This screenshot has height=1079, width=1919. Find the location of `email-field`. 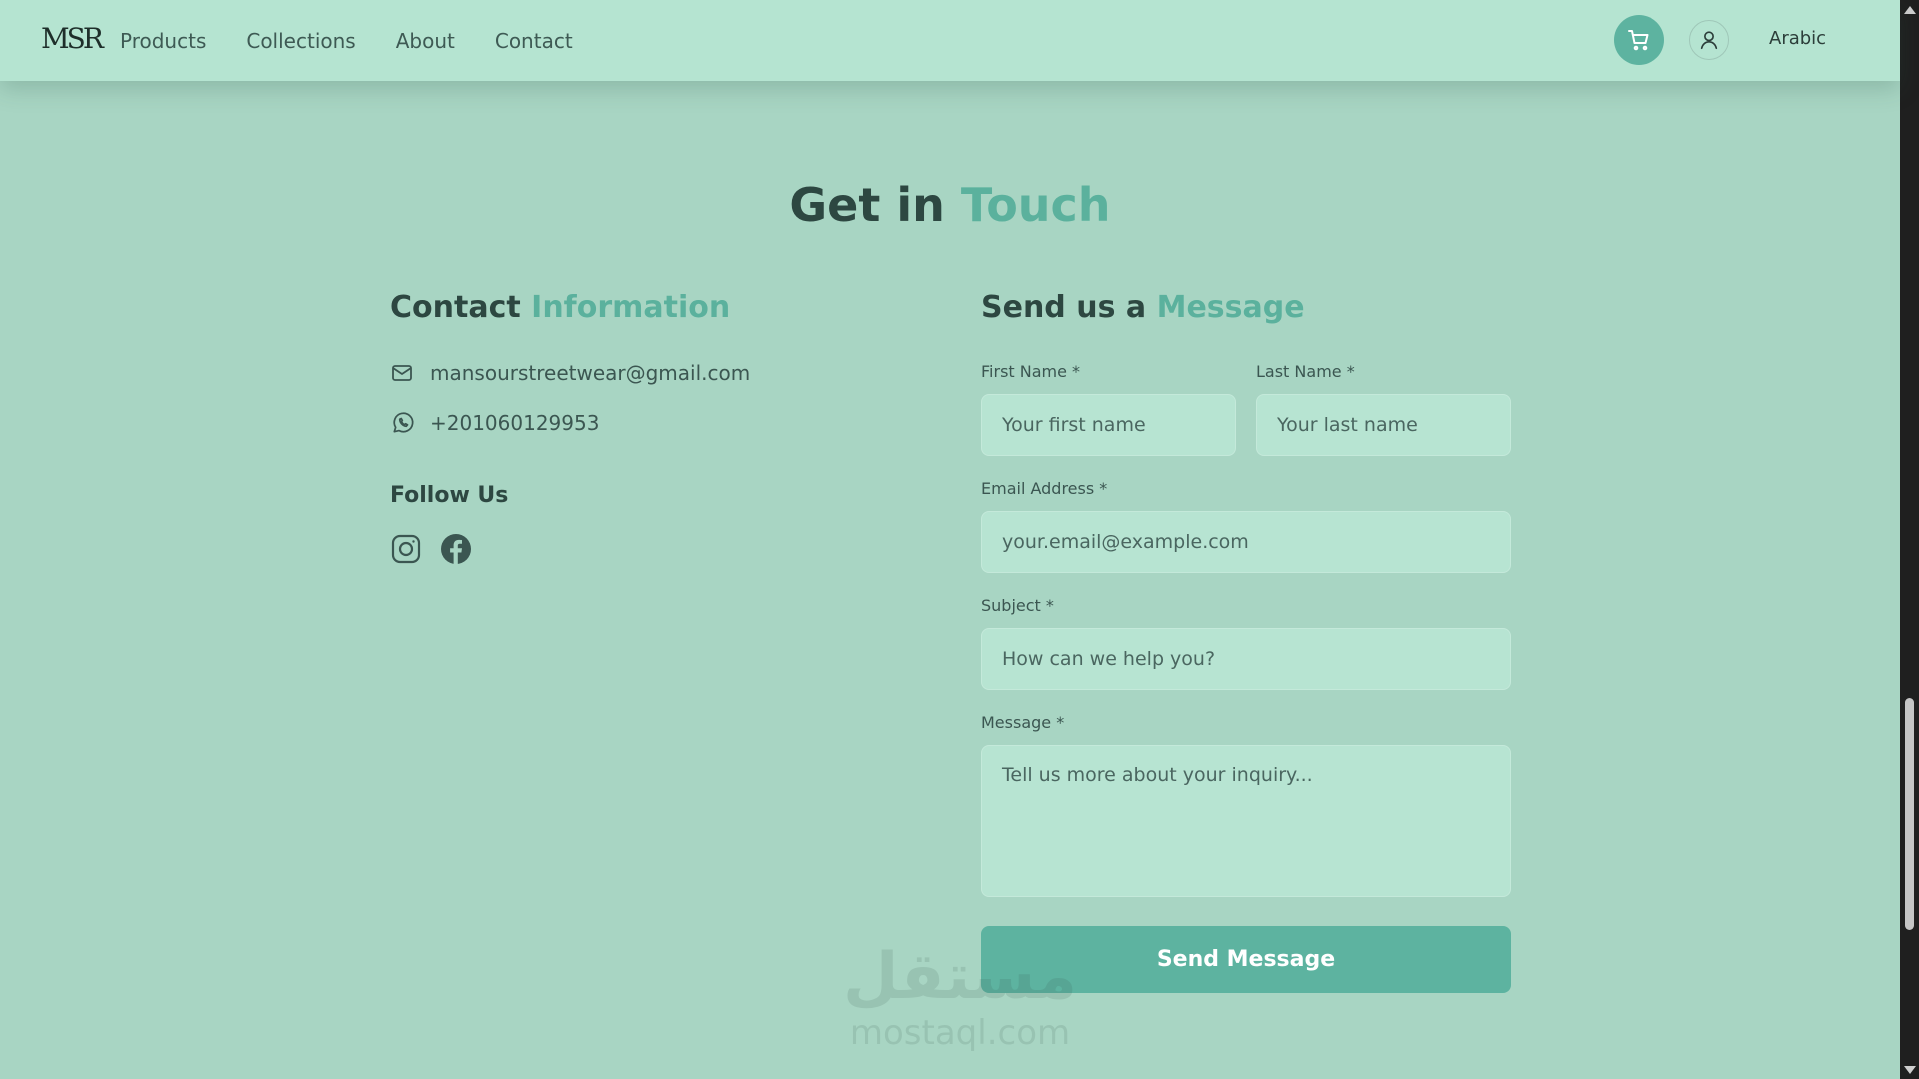

email-field is located at coordinates (1246, 542).